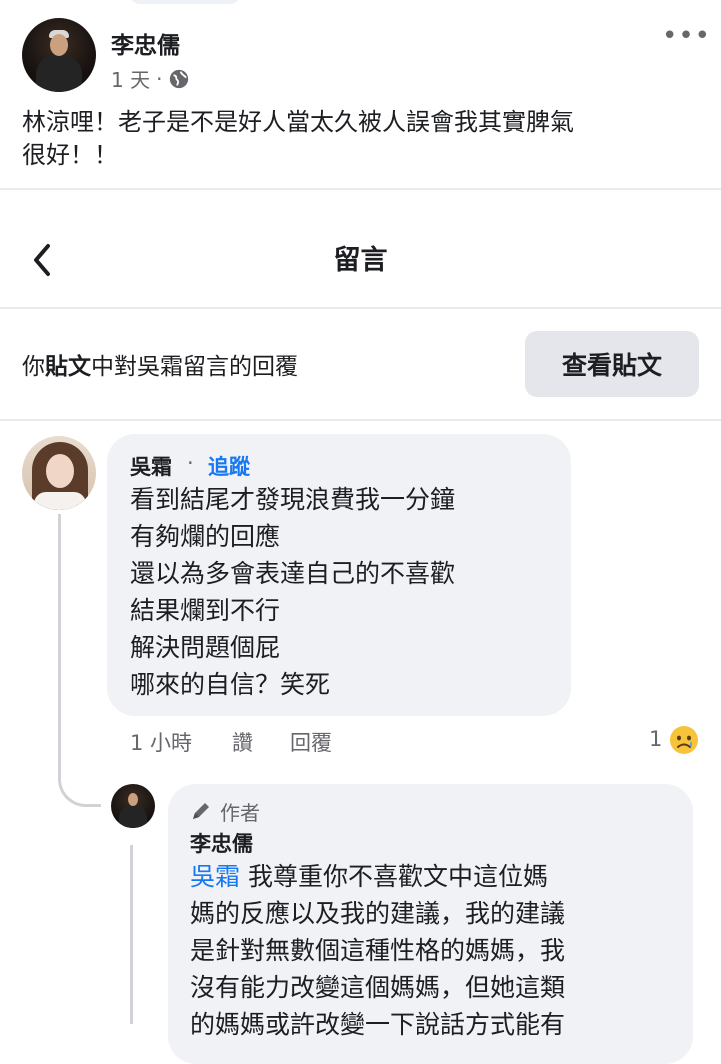  What do you see at coordinates (70, 155) in the screenshot?
I see `post-text-line: 很好！！` at bounding box center [70, 155].